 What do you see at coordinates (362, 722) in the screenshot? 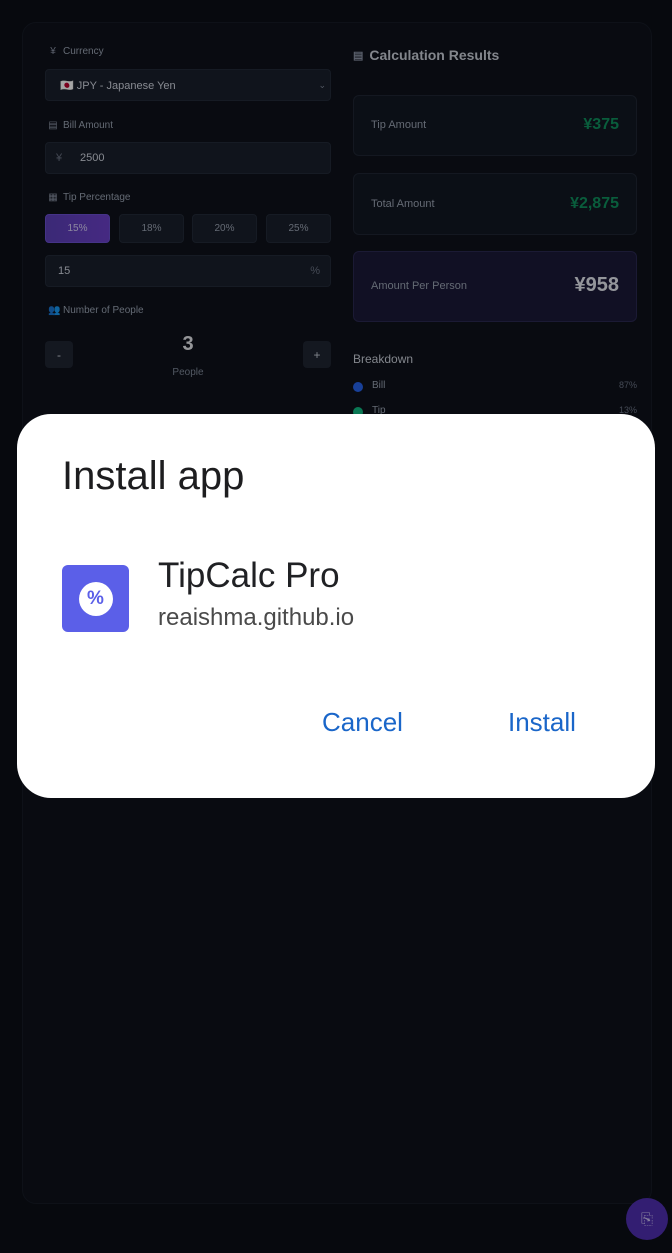
I see `cancel-button: Cancel` at bounding box center [362, 722].